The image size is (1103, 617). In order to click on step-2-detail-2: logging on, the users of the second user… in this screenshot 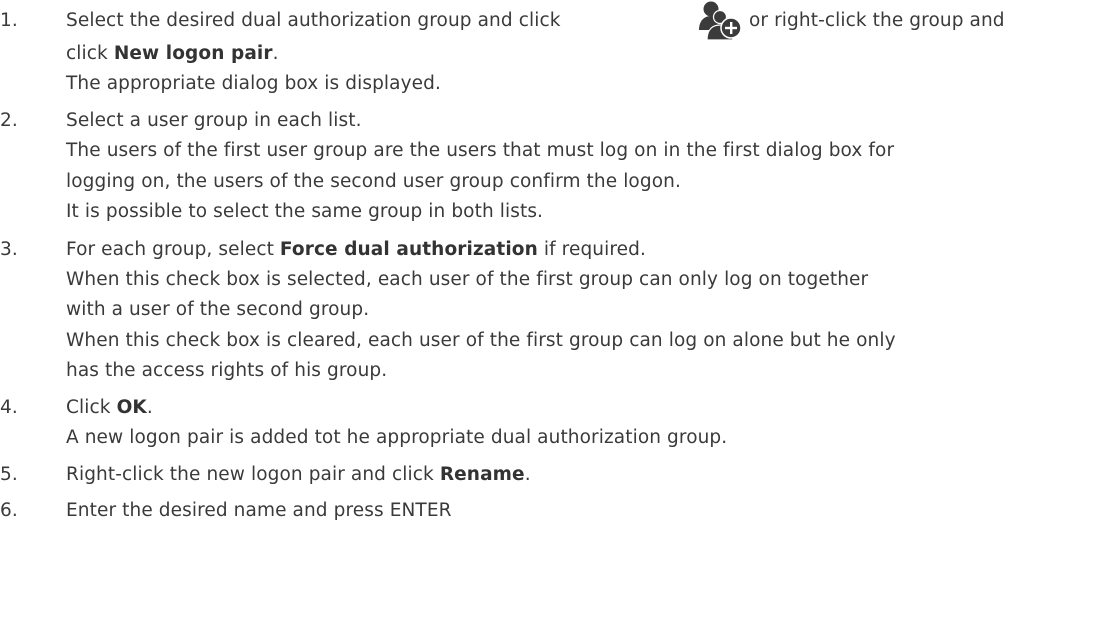, I will do `click(373, 181)`.